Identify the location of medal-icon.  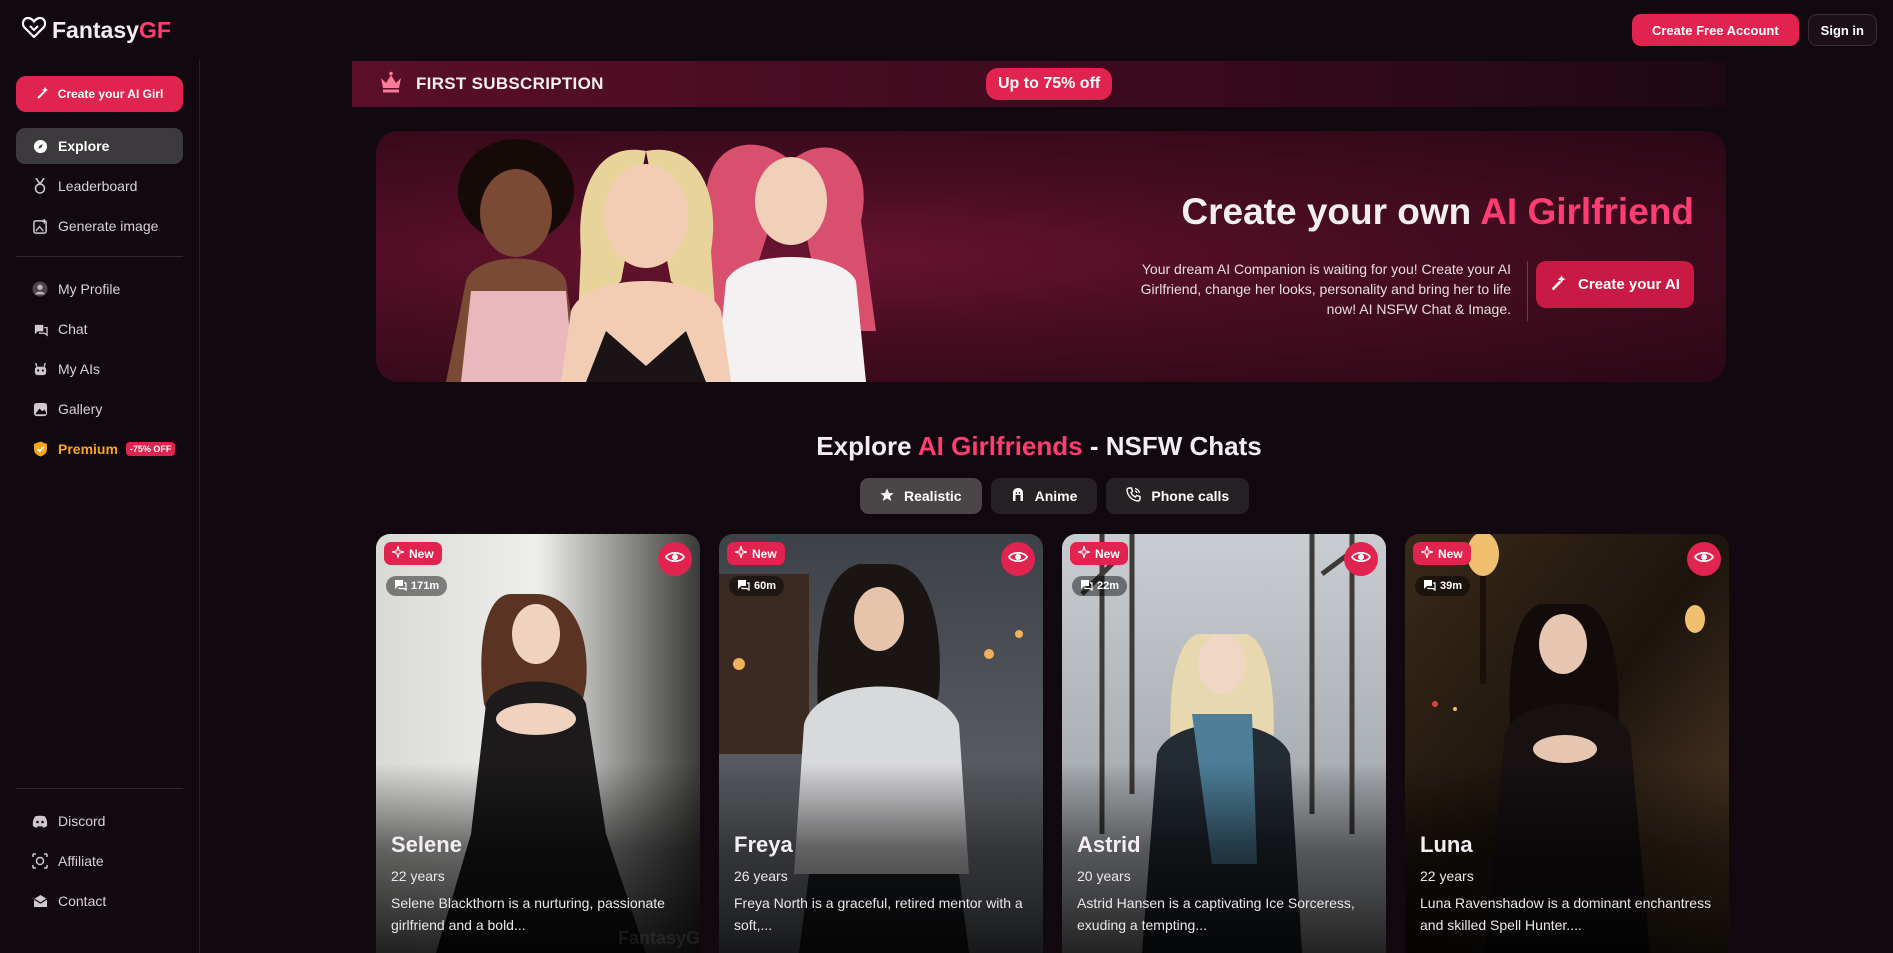
(40, 186).